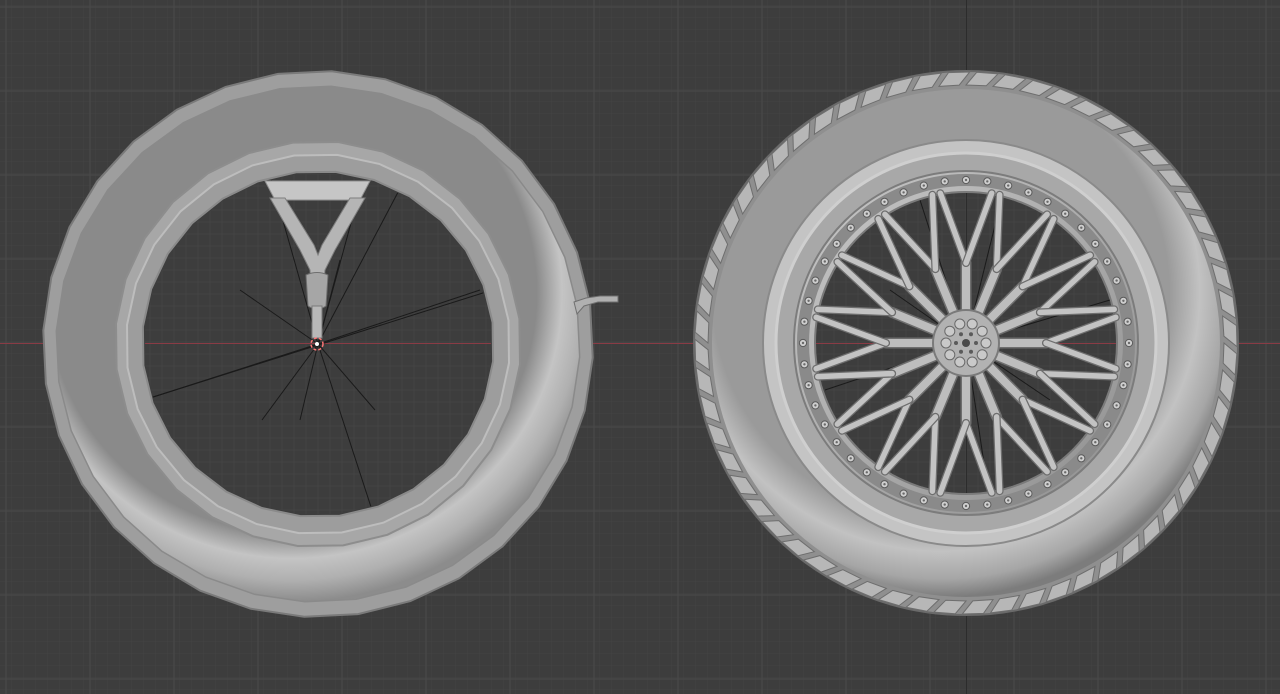 Image resolution: width=1280 pixels, height=694 pixels. I want to click on hub-center-cap, so click(966, 343).